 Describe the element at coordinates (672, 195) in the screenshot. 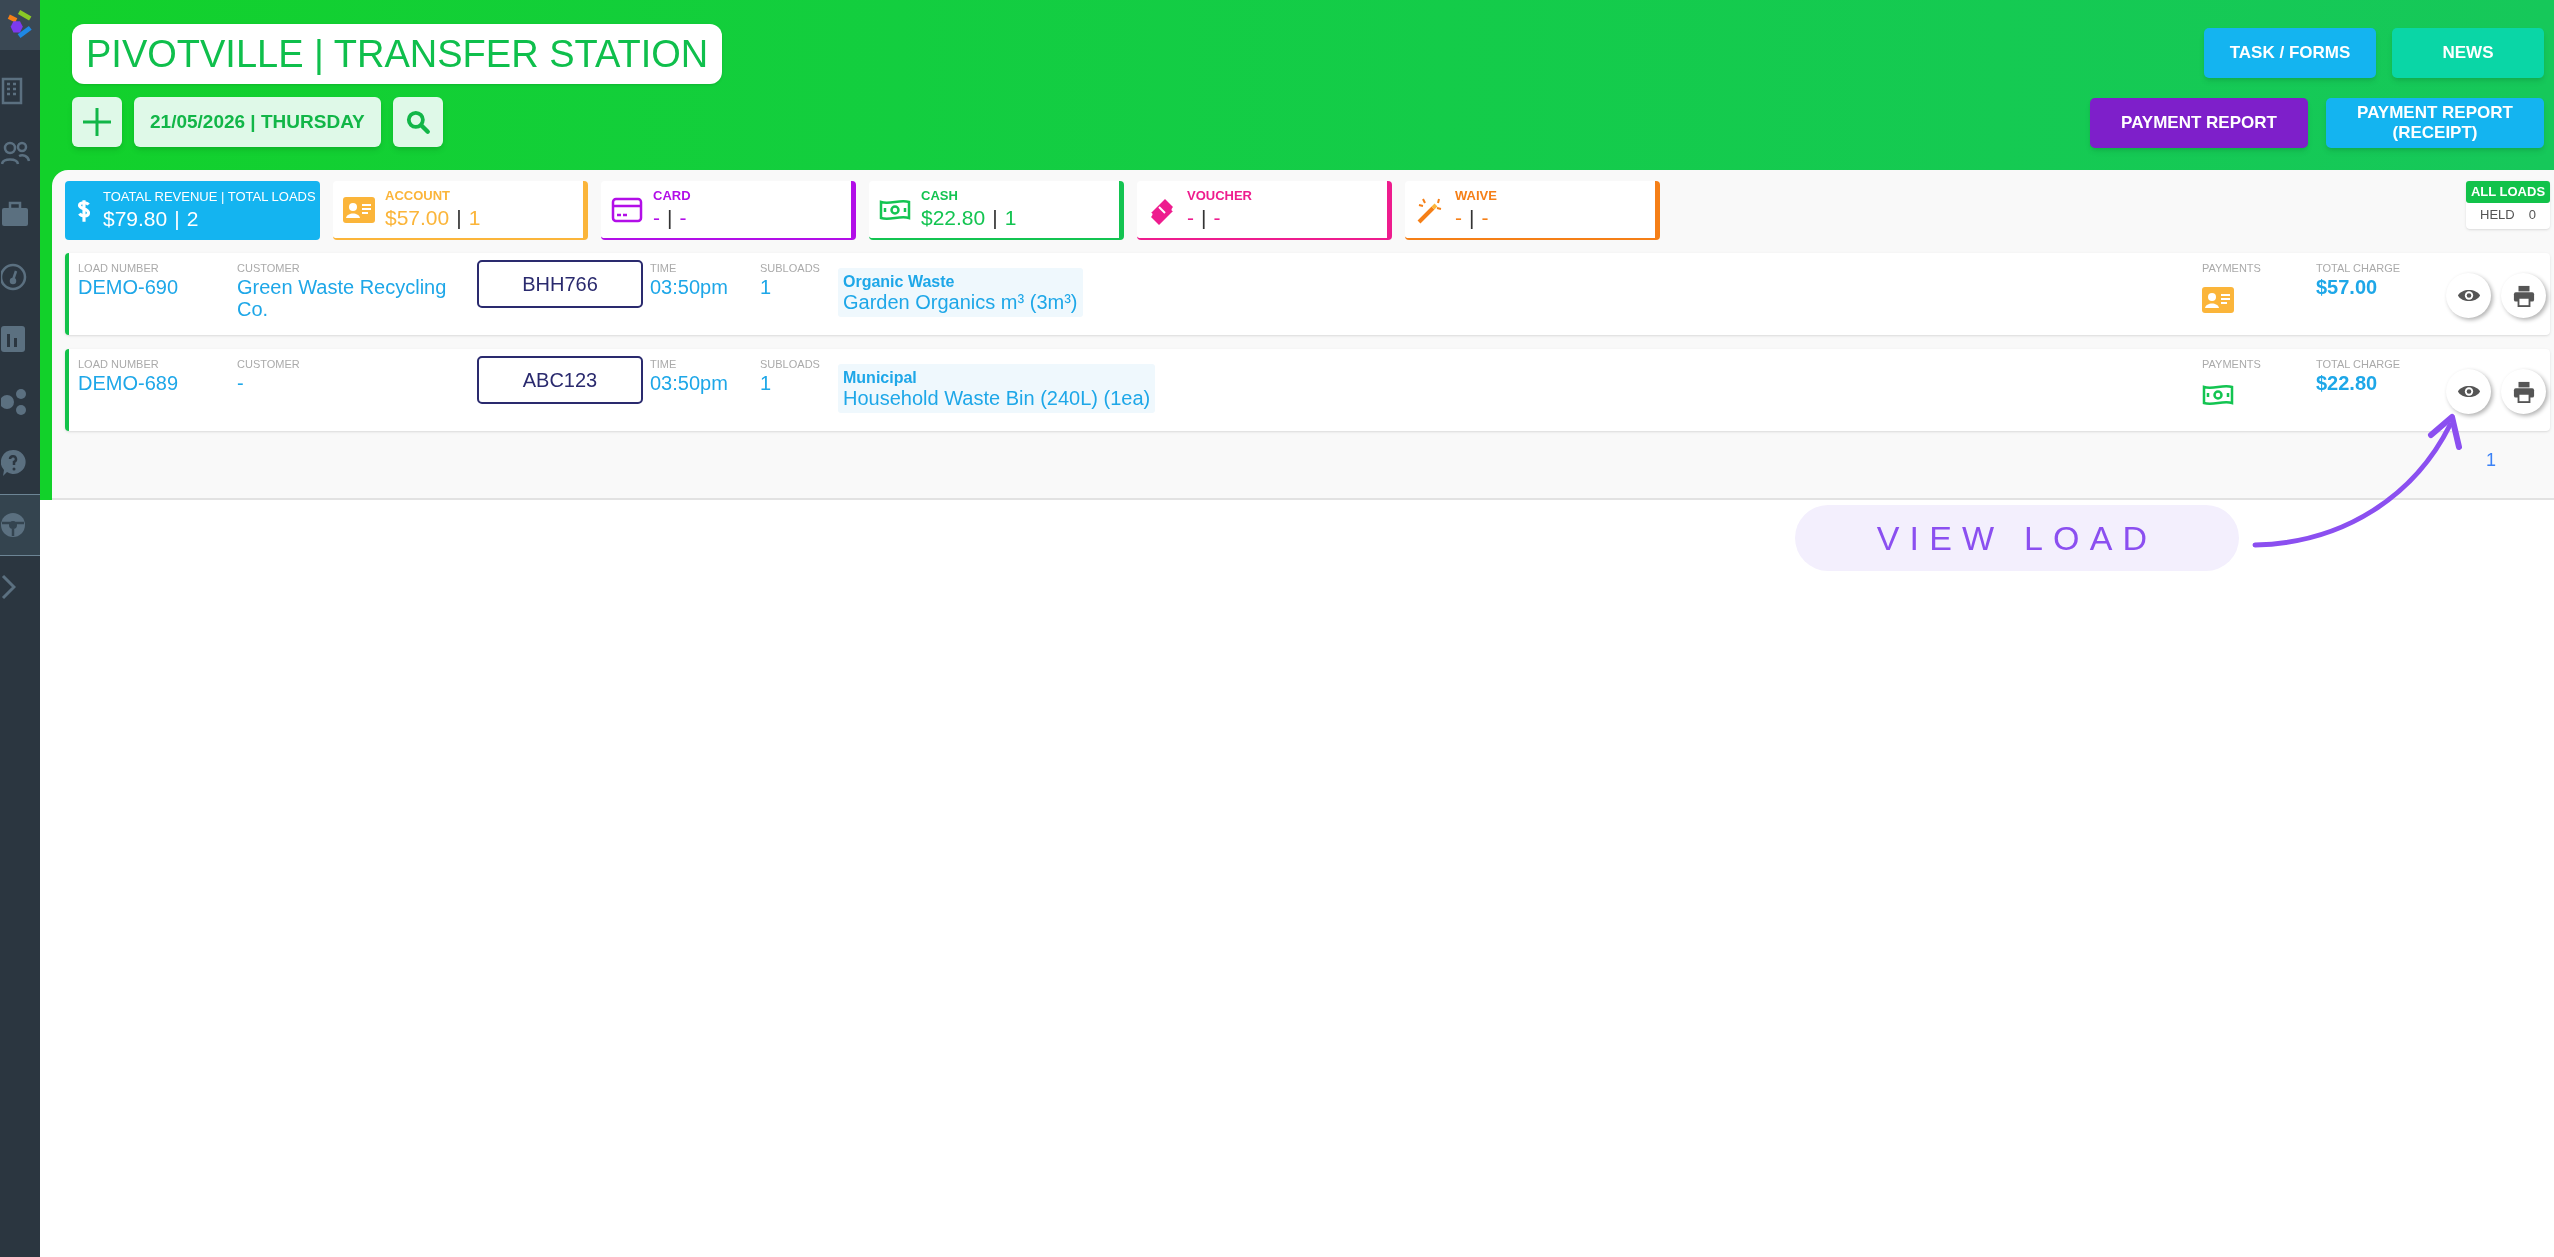

I see `summary-label: CARD` at that location.